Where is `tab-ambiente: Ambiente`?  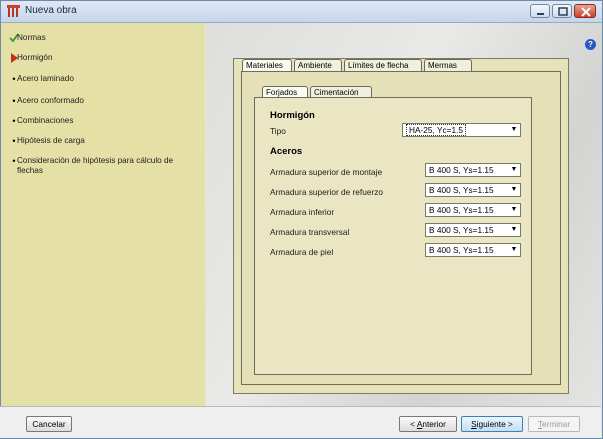
tab-ambiente: Ambiente is located at coordinates (318, 65).